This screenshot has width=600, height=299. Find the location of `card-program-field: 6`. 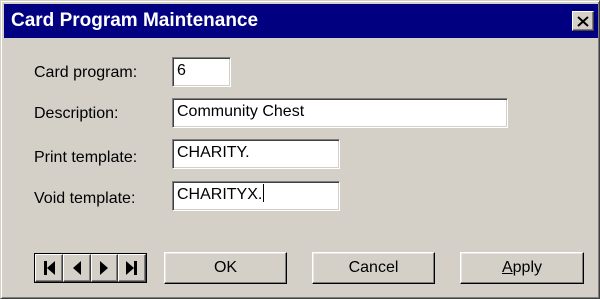

card-program-field: 6 is located at coordinates (201, 72).